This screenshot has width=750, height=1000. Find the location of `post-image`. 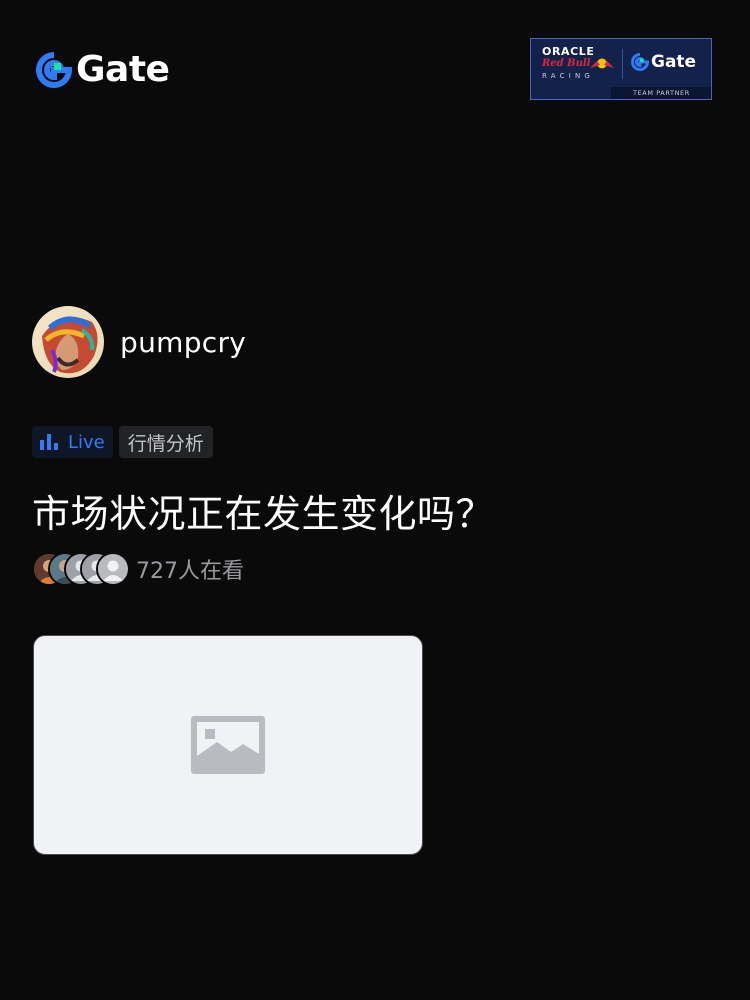

post-image is located at coordinates (228, 745).